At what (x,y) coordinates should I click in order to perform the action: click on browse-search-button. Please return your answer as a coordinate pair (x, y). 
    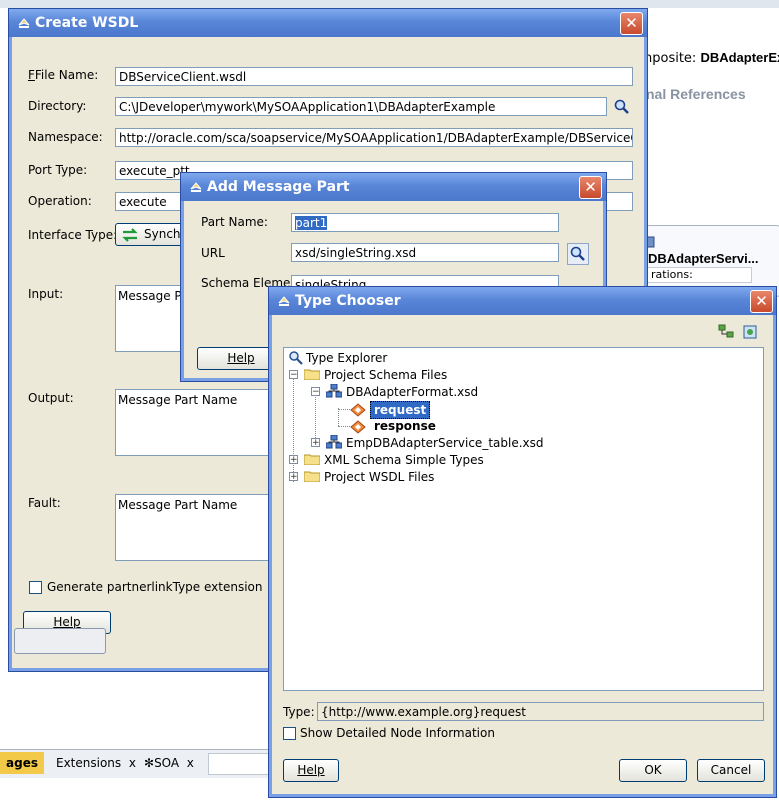
    Looking at the image, I should click on (578, 254).